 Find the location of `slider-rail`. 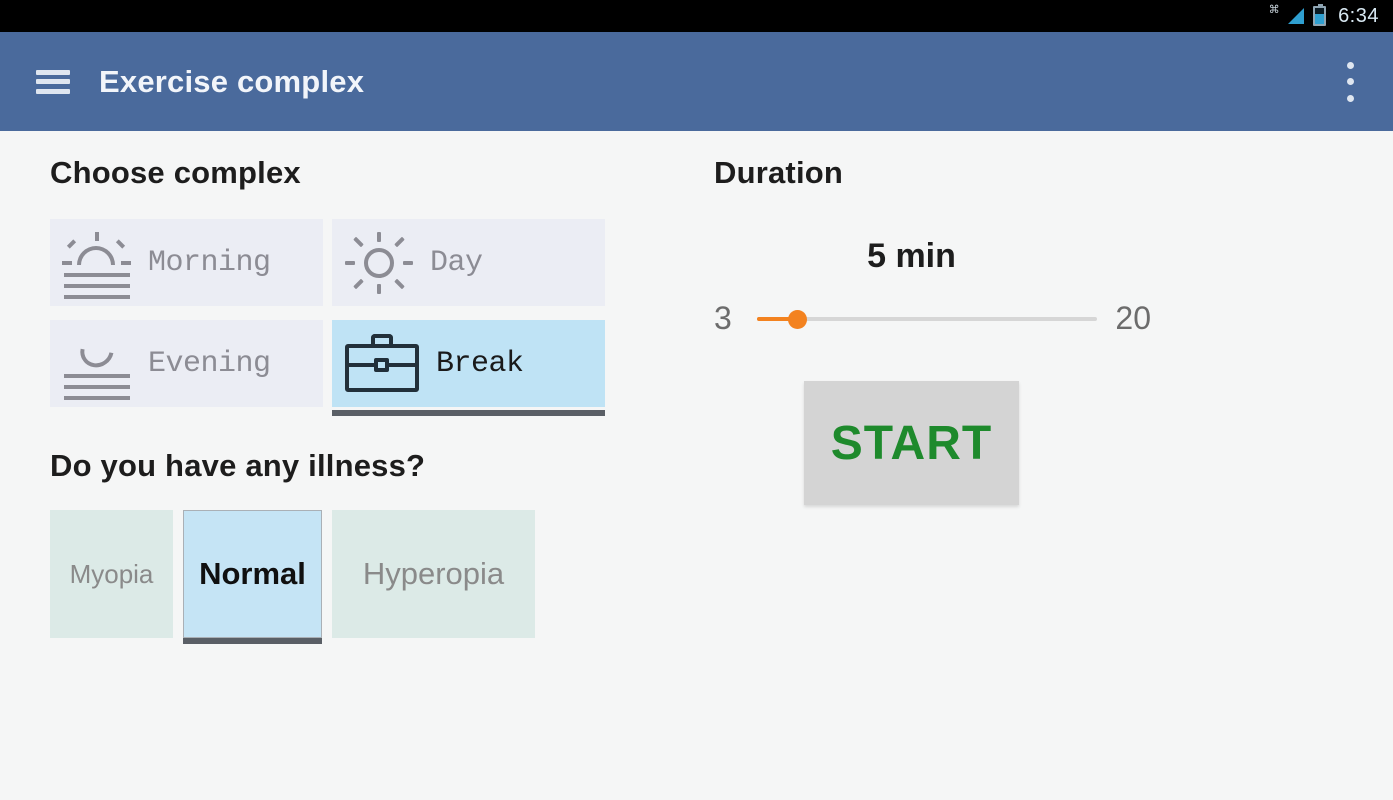

slider-rail is located at coordinates (927, 318).